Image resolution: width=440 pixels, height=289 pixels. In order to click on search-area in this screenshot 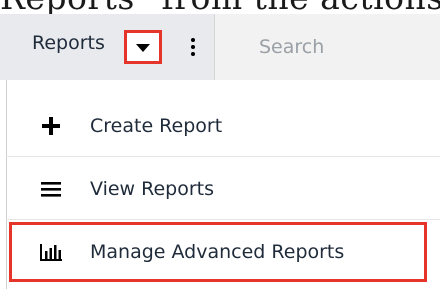, I will do `click(327, 47)`.